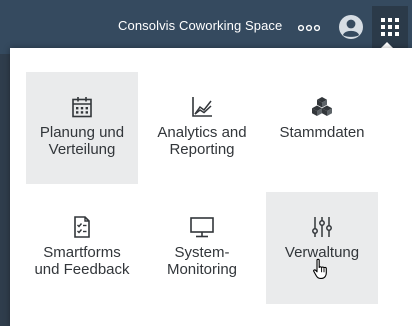 This screenshot has height=326, width=412. What do you see at coordinates (202, 141) in the screenshot?
I see `tile-label: Analytics and Reporting` at bounding box center [202, 141].